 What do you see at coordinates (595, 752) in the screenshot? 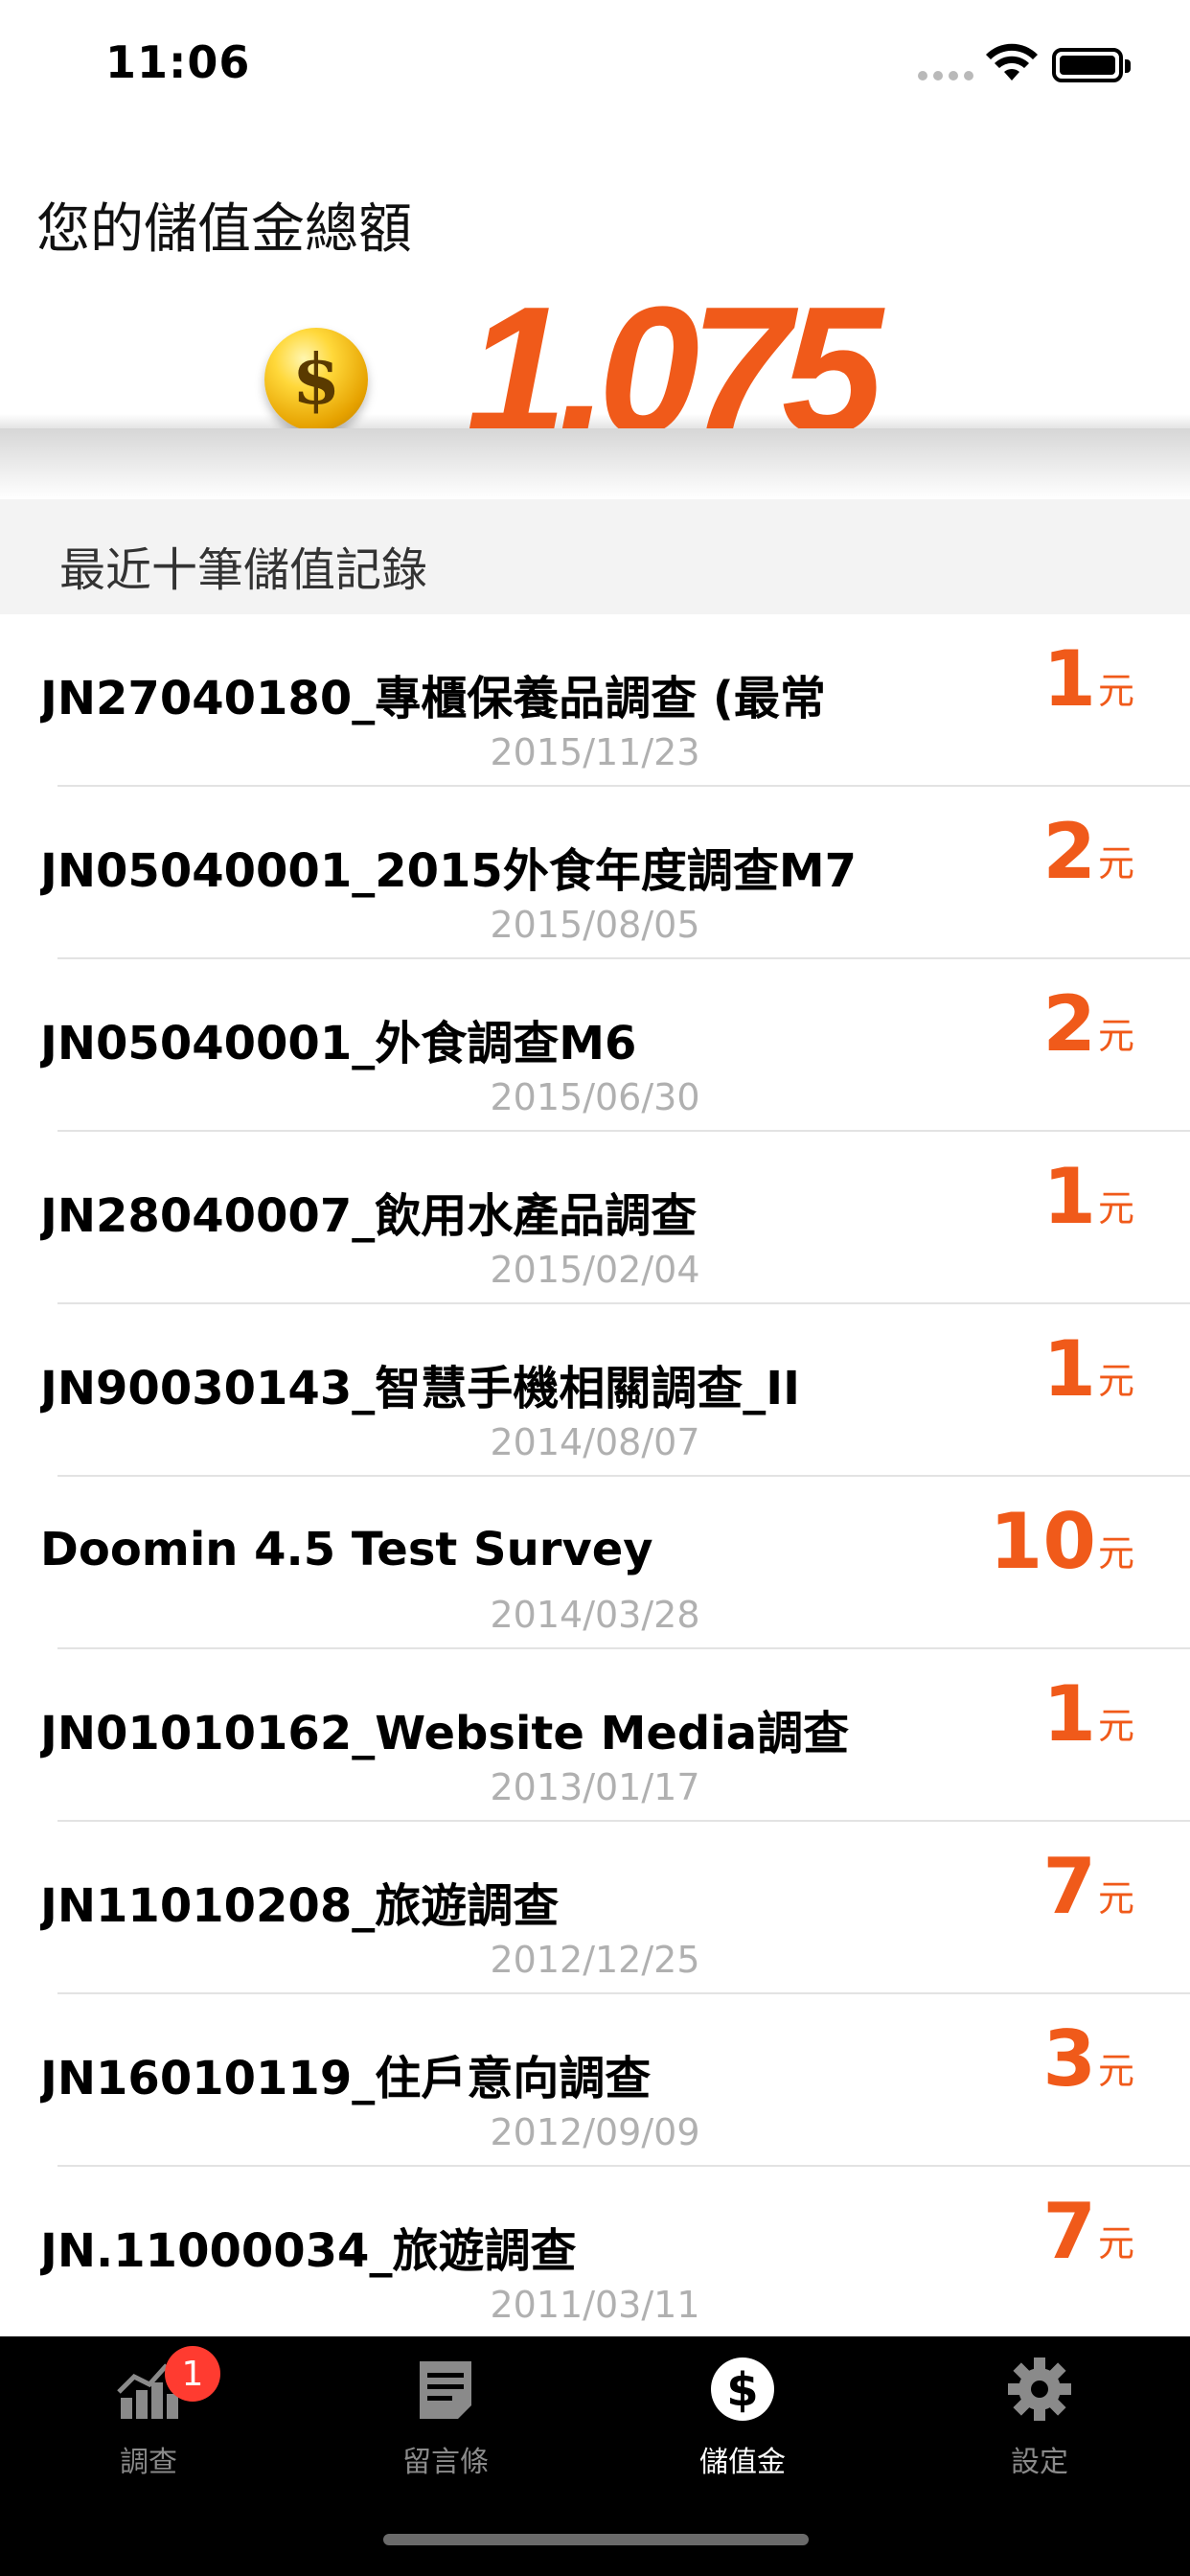
I see `record-date: 2015/11/23` at bounding box center [595, 752].